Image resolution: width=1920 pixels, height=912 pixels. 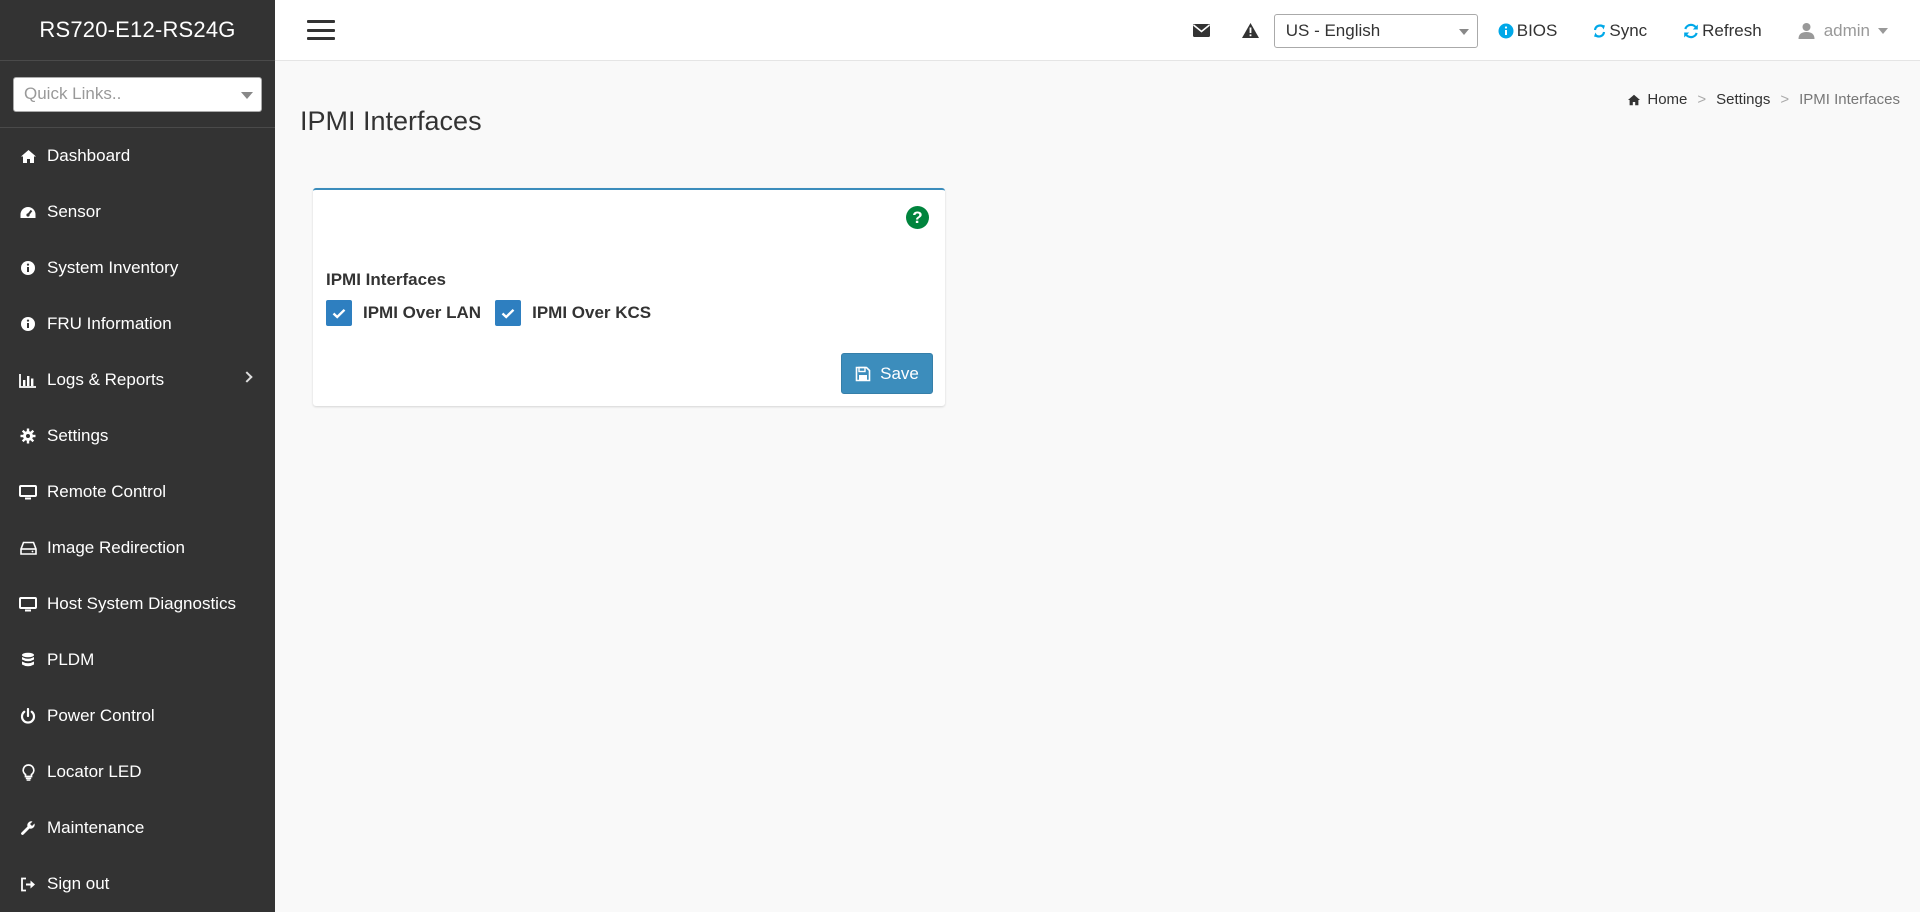 What do you see at coordinates (28, 828) in the screenshot?
I see `wrench-icon` at bounding box center [28, 828].